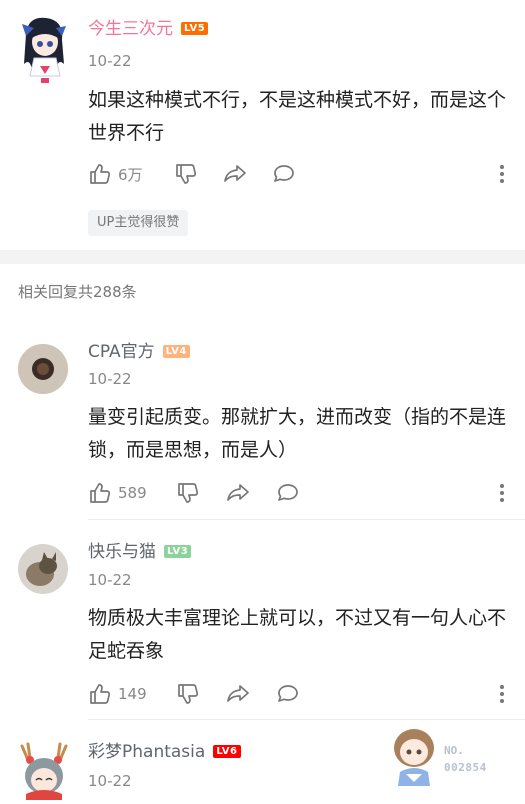 The width and height of the screenshot is (525, 804). I want to click on level-badge: LV3, so click(178, 551).